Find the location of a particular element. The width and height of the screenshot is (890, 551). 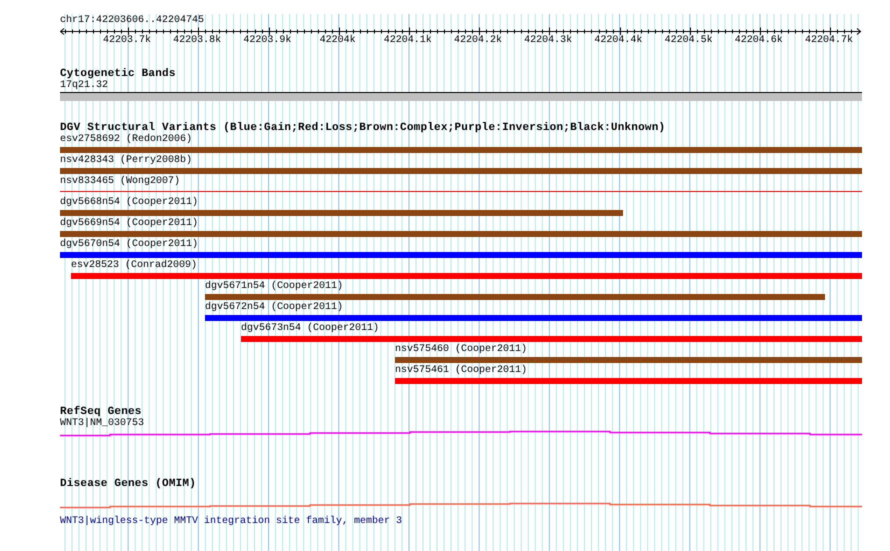

ruler-title: chr17:42203606..42204745 is located at coordinates (133, 21).